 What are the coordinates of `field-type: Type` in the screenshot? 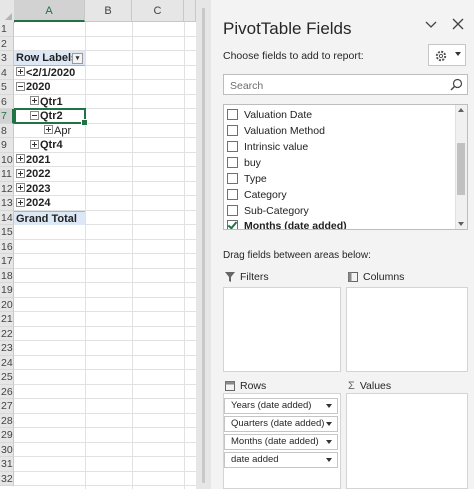 It's located at (246, 179).